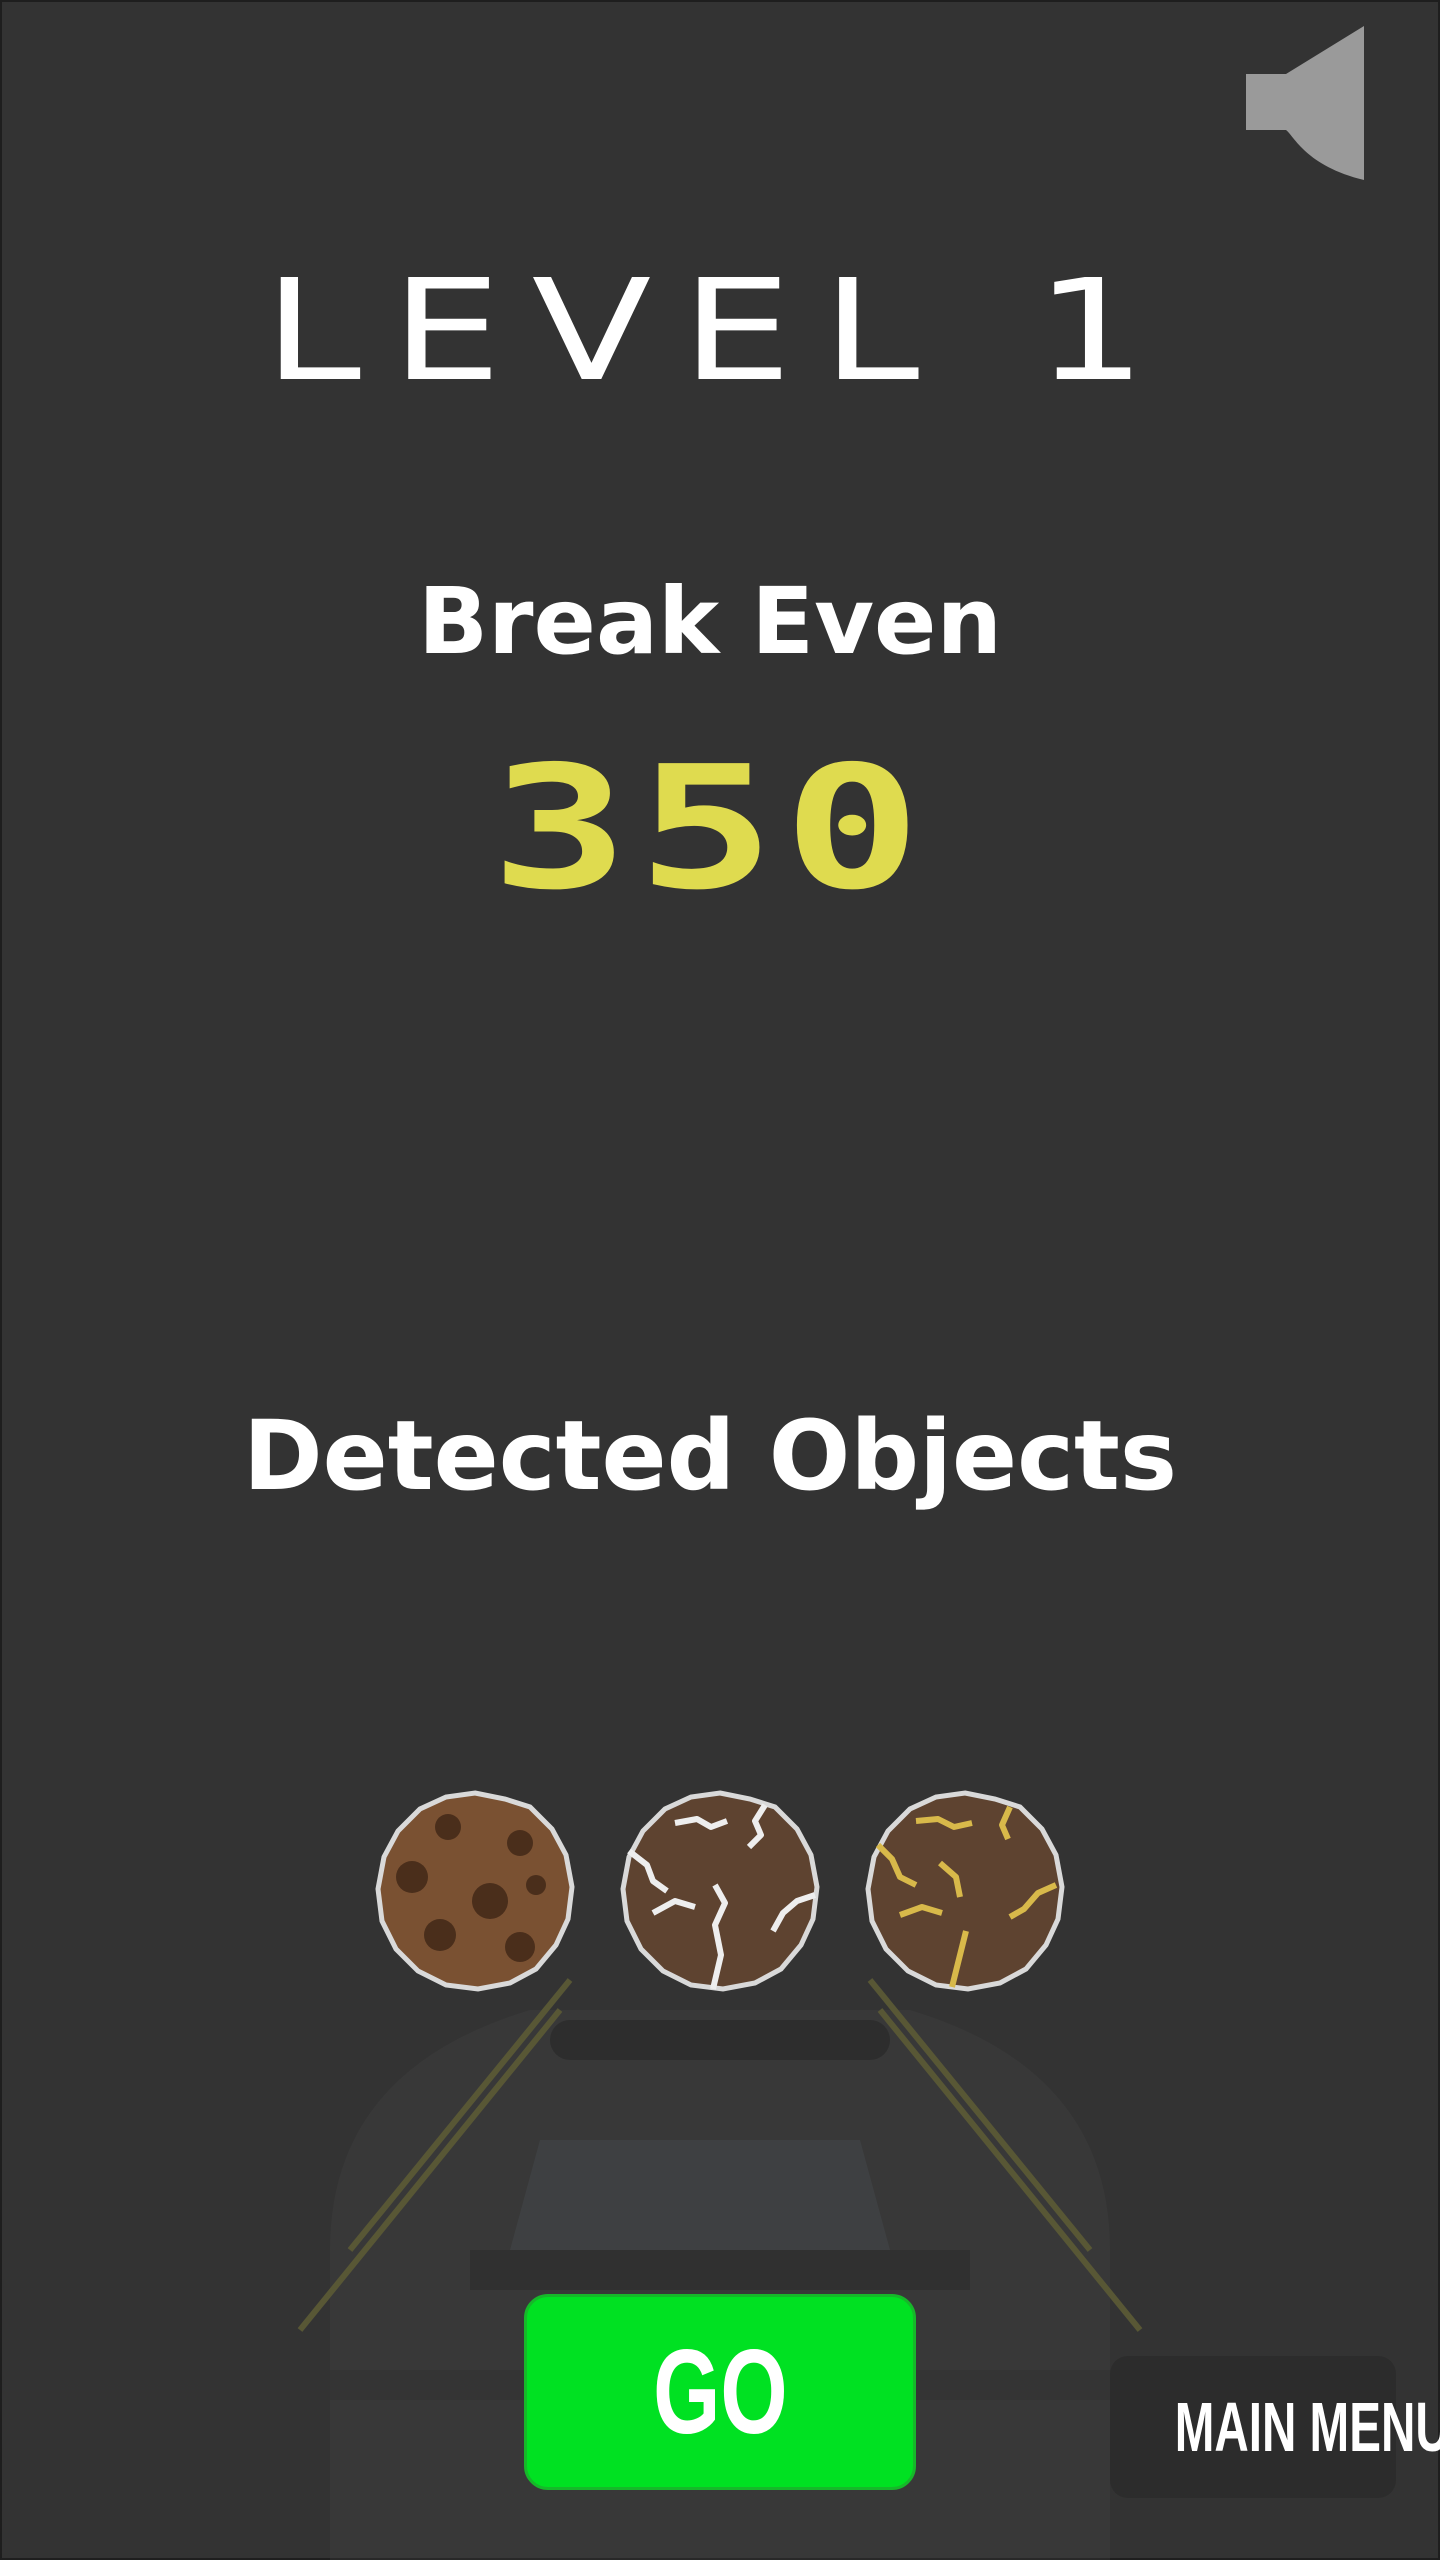 The image size is (1440, 2560). Describe the element at coordinates (1307, 2427) in the screenshot. I see `main-menu-label: MAIN MENU` at that location.